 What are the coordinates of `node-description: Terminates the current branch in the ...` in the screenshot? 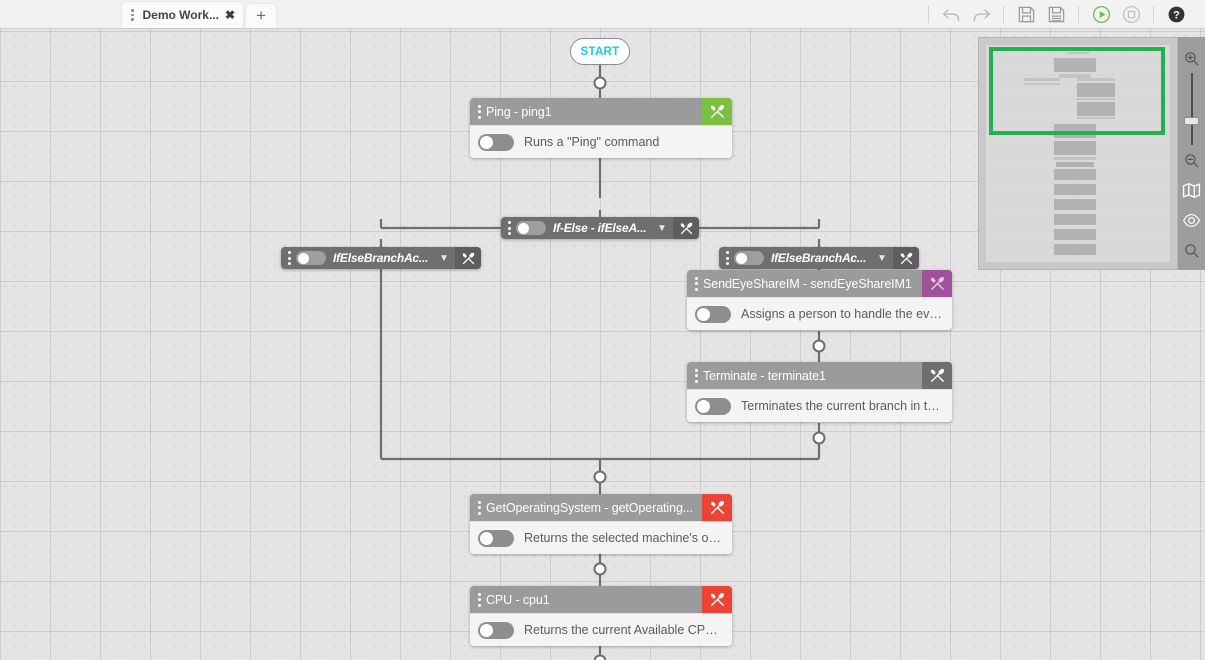 It's located at (842, 406).